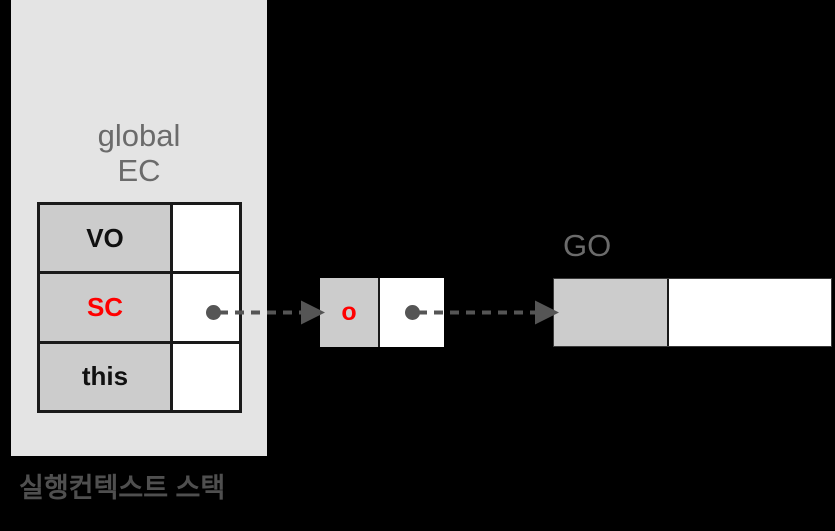  I want to click on ec-value-this, so click(206, 376).